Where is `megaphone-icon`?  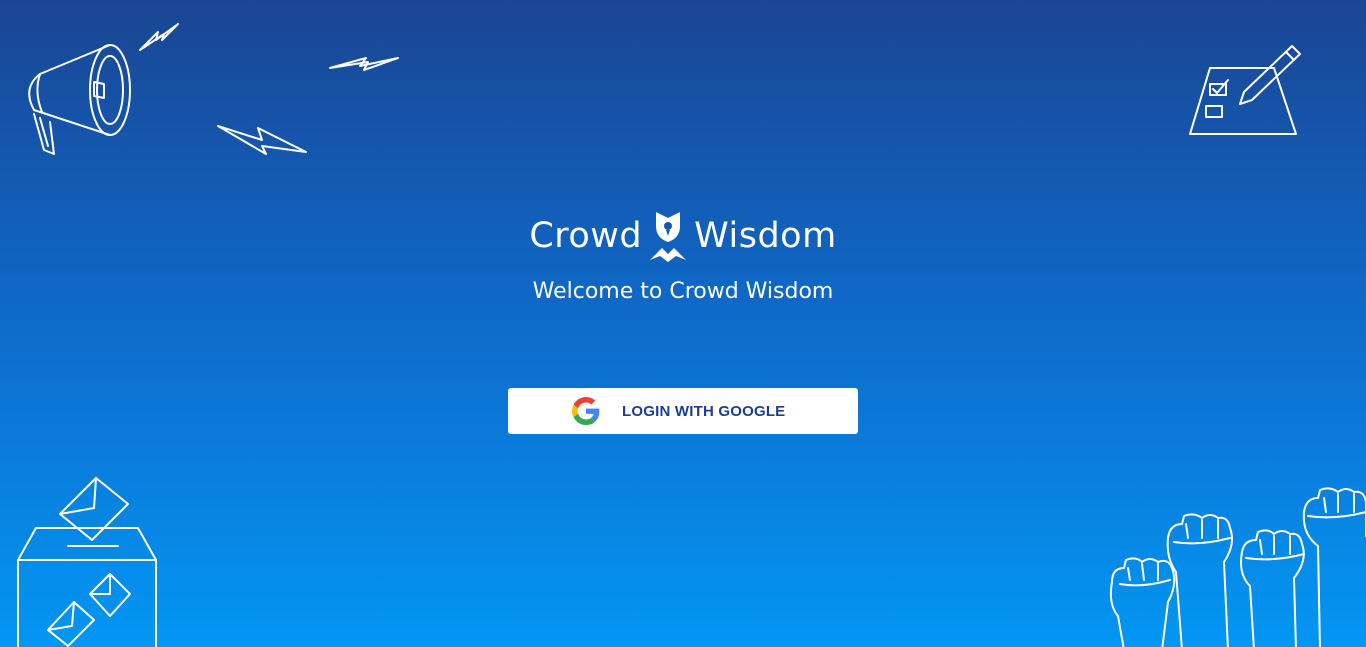 megaphone-icon is located at coordinates (79, 99).